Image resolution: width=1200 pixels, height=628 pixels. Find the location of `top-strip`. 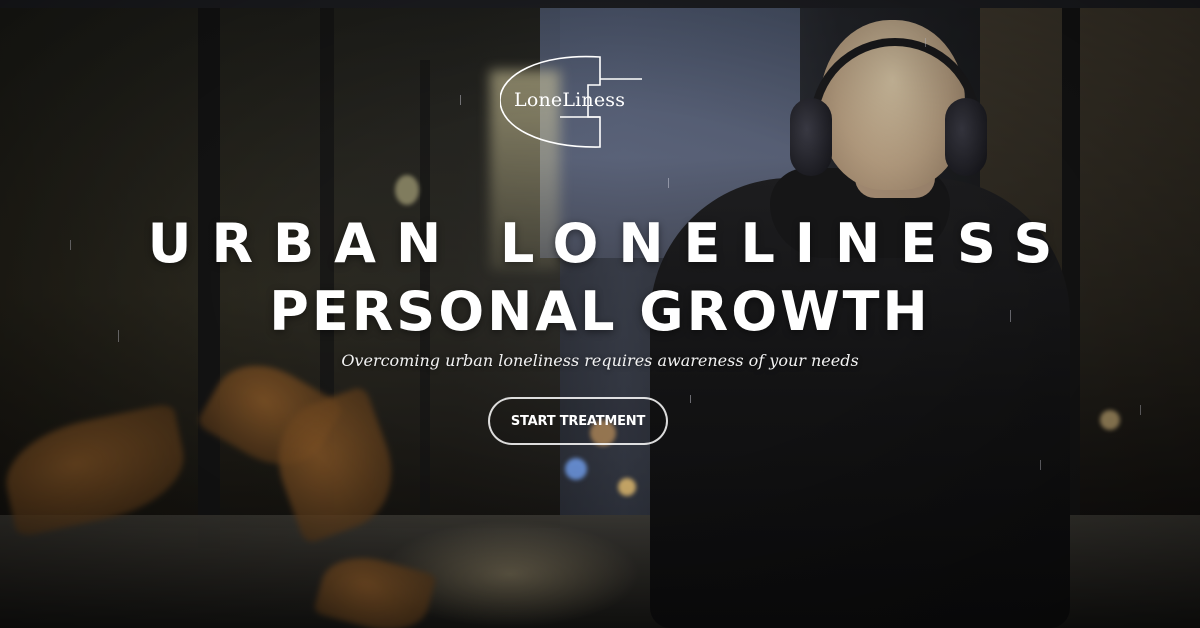

top-strip is located at coordinates (600, 4).